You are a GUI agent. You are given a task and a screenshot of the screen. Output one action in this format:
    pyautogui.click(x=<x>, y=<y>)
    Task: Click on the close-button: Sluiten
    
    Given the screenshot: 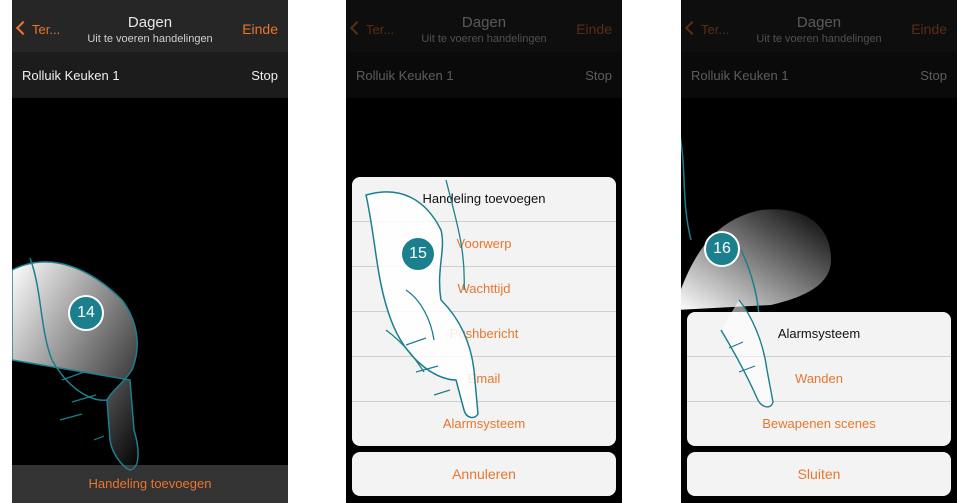 What is the action you would take?
    pyautogui.click(x=819, y=474)
    